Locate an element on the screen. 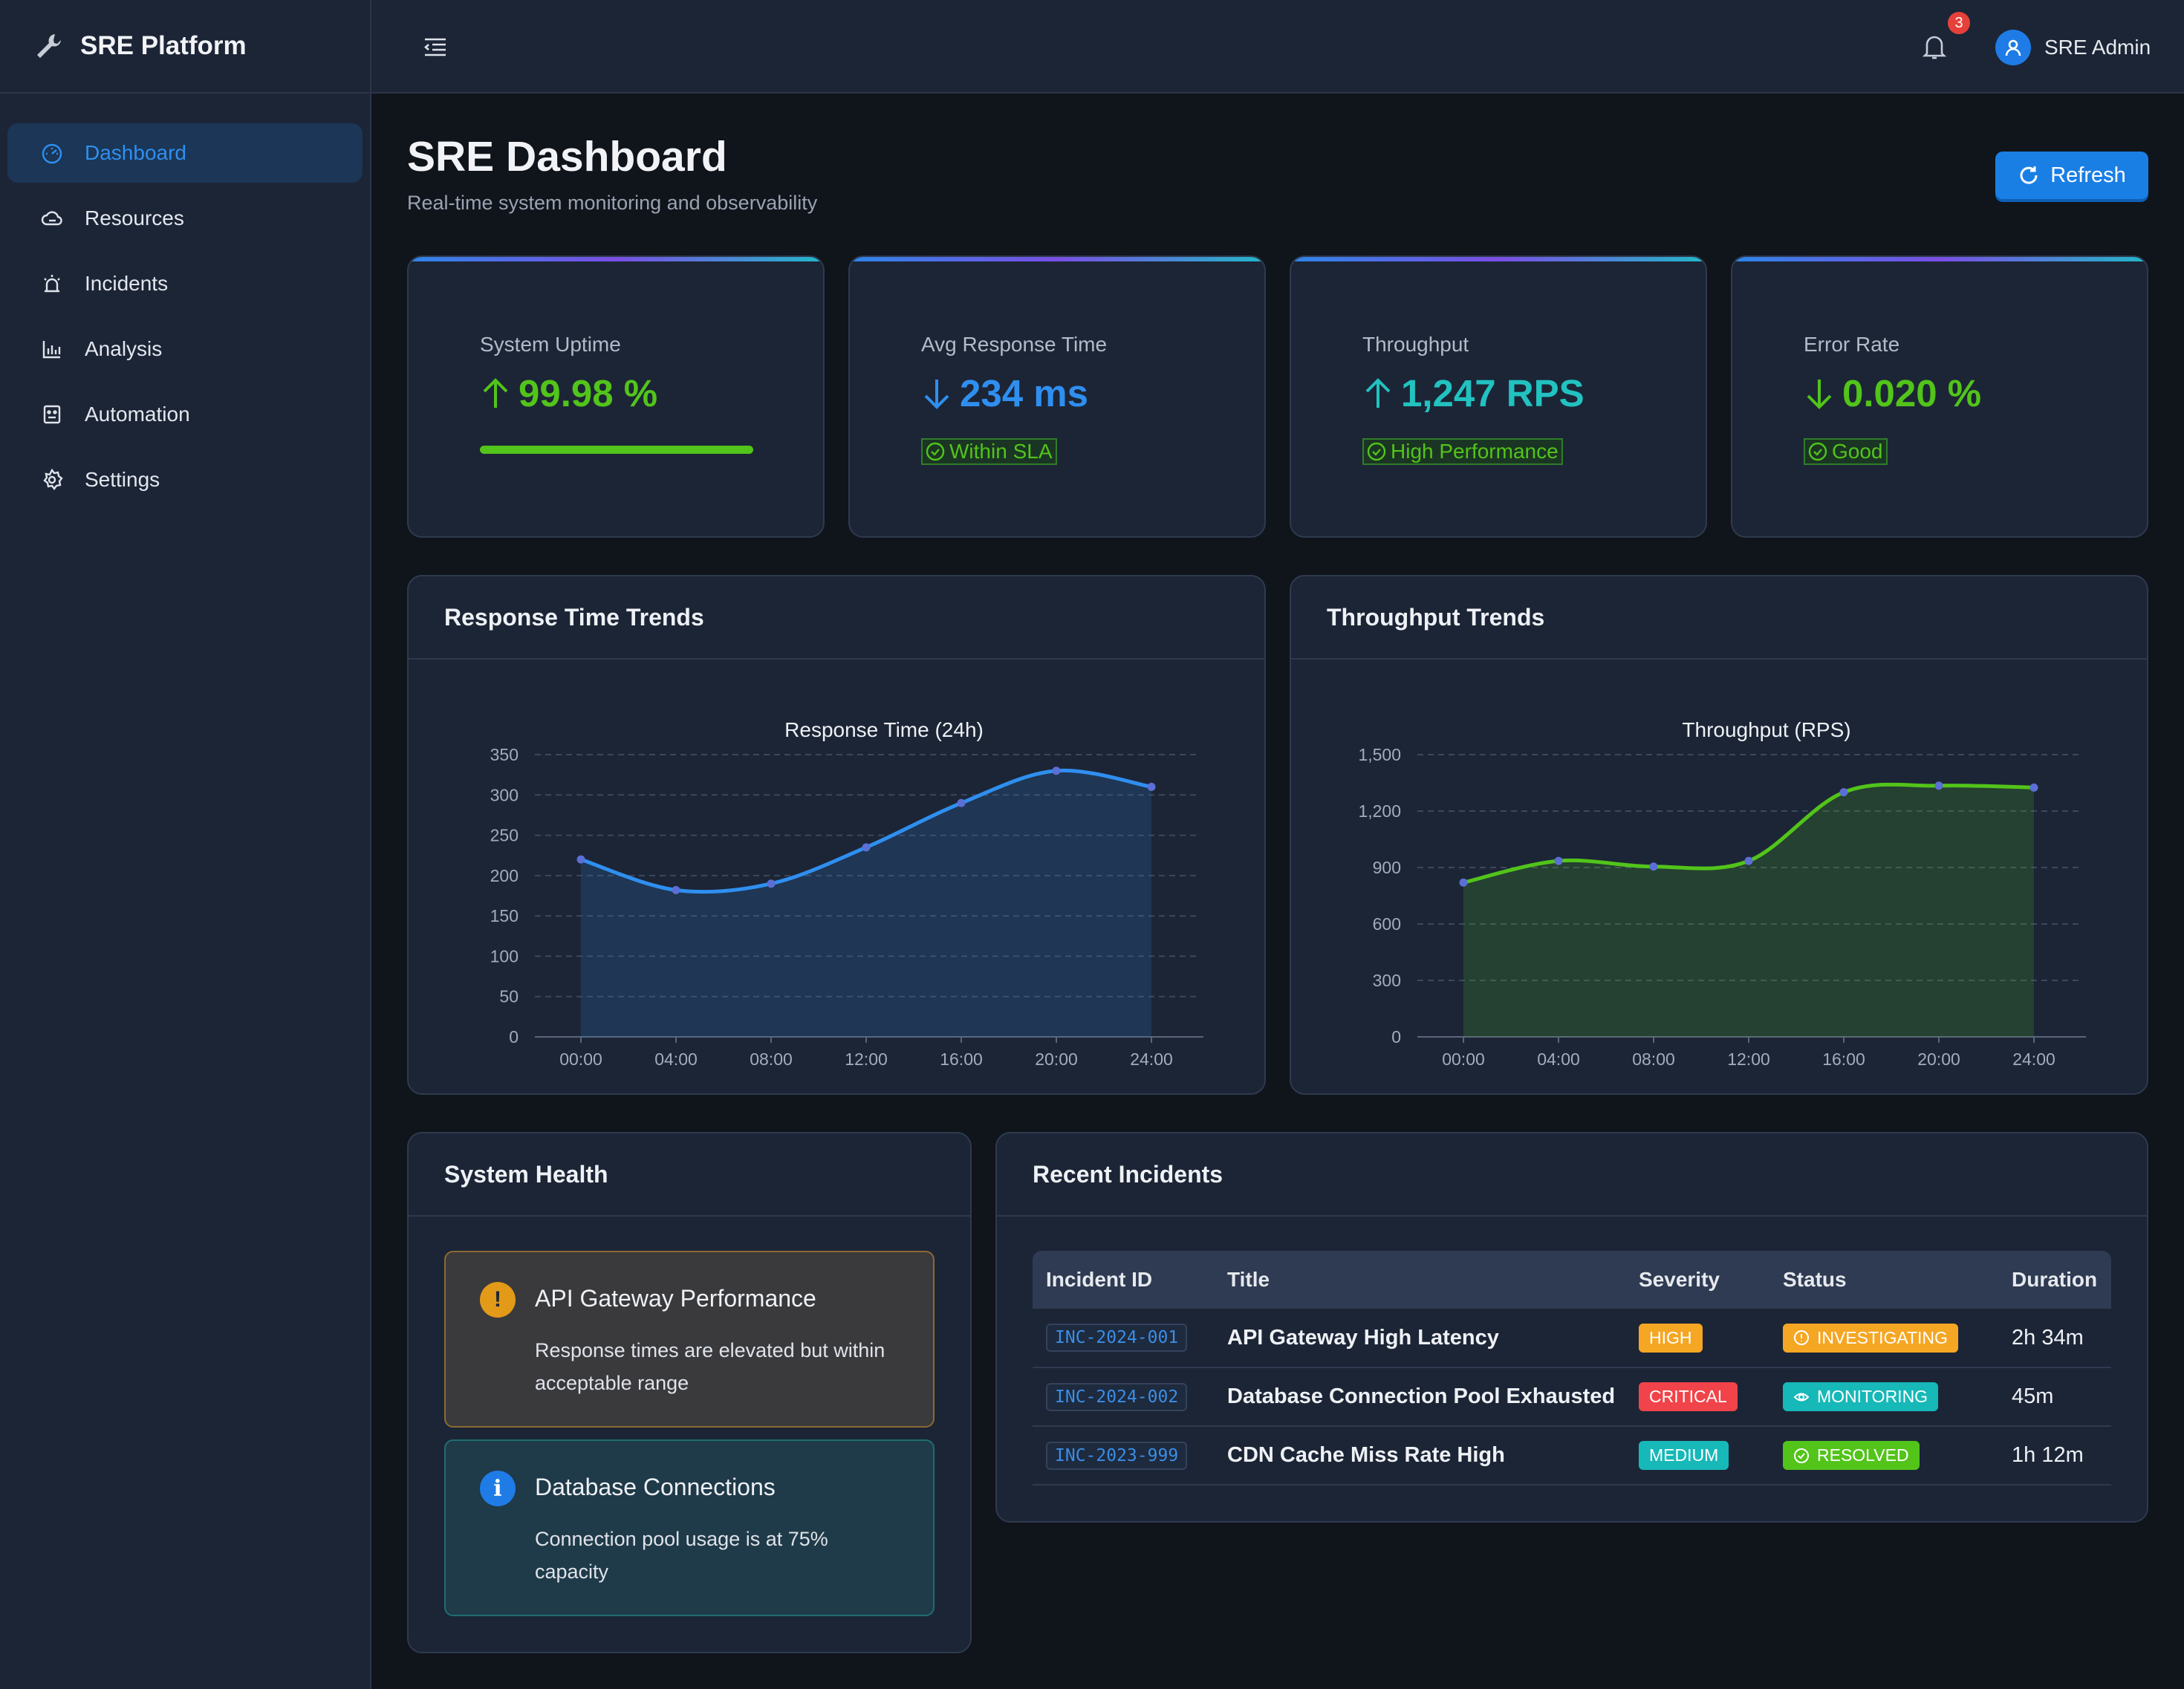 Image resolution: width=2184 pixels, height=1689 pixels. alert-circle-icon is located at coordinates (1801, 1337).